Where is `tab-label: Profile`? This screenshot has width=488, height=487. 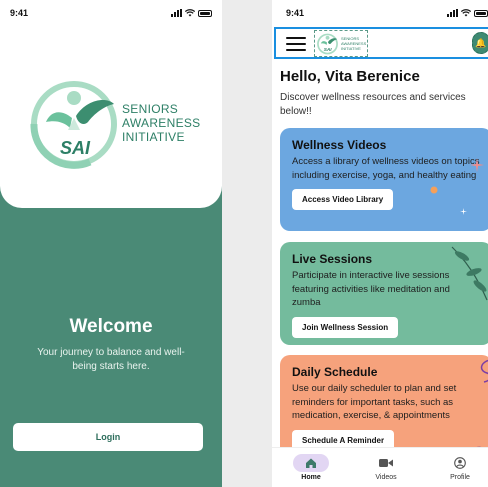 tab-label: Profile is located at coordinates (460, 477).